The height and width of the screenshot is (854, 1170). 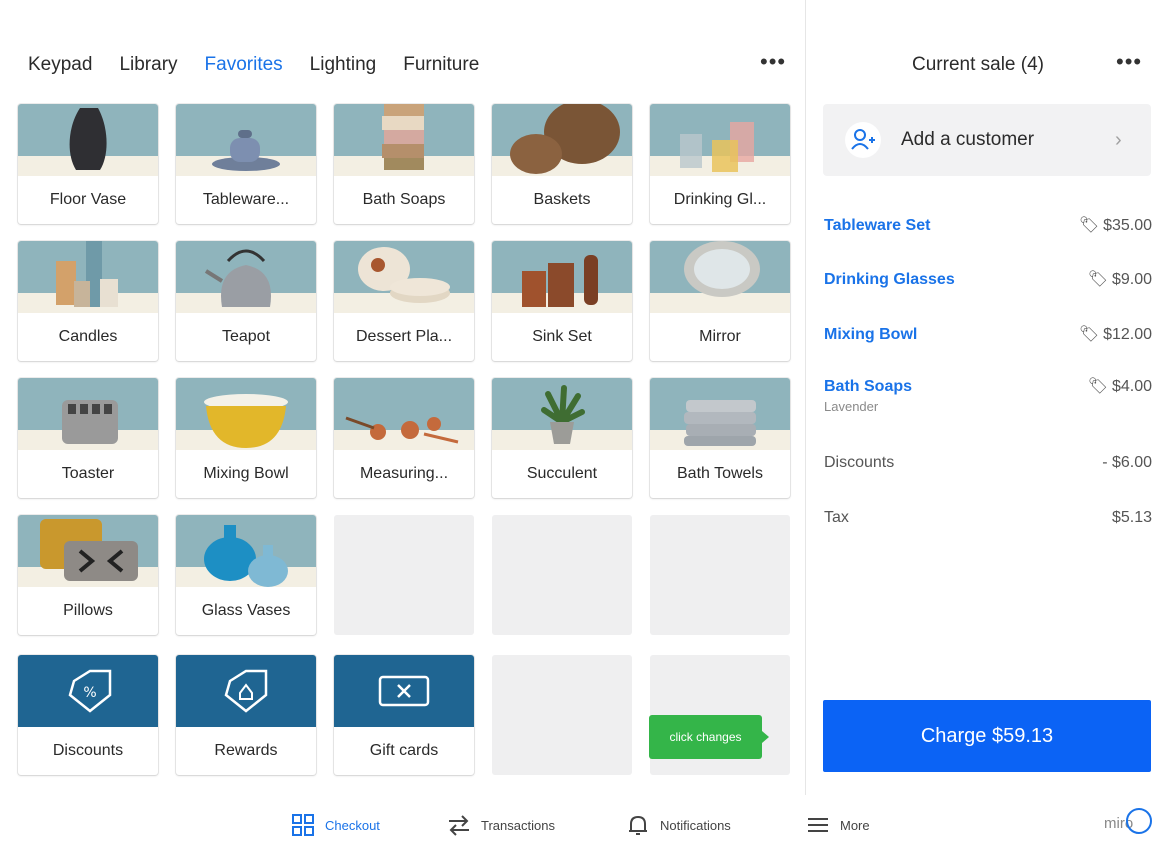 What do you see at coordinates (987, 736) in the screenshot?
I see `charge-button: Charge $59.13` at bounding box center [987, 736].